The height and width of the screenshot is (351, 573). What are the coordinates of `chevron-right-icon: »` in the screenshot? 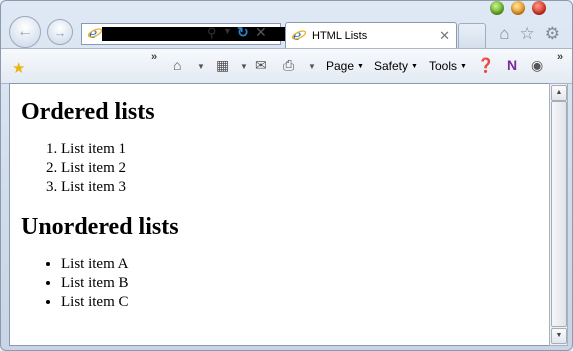 It's located at (560, 57).